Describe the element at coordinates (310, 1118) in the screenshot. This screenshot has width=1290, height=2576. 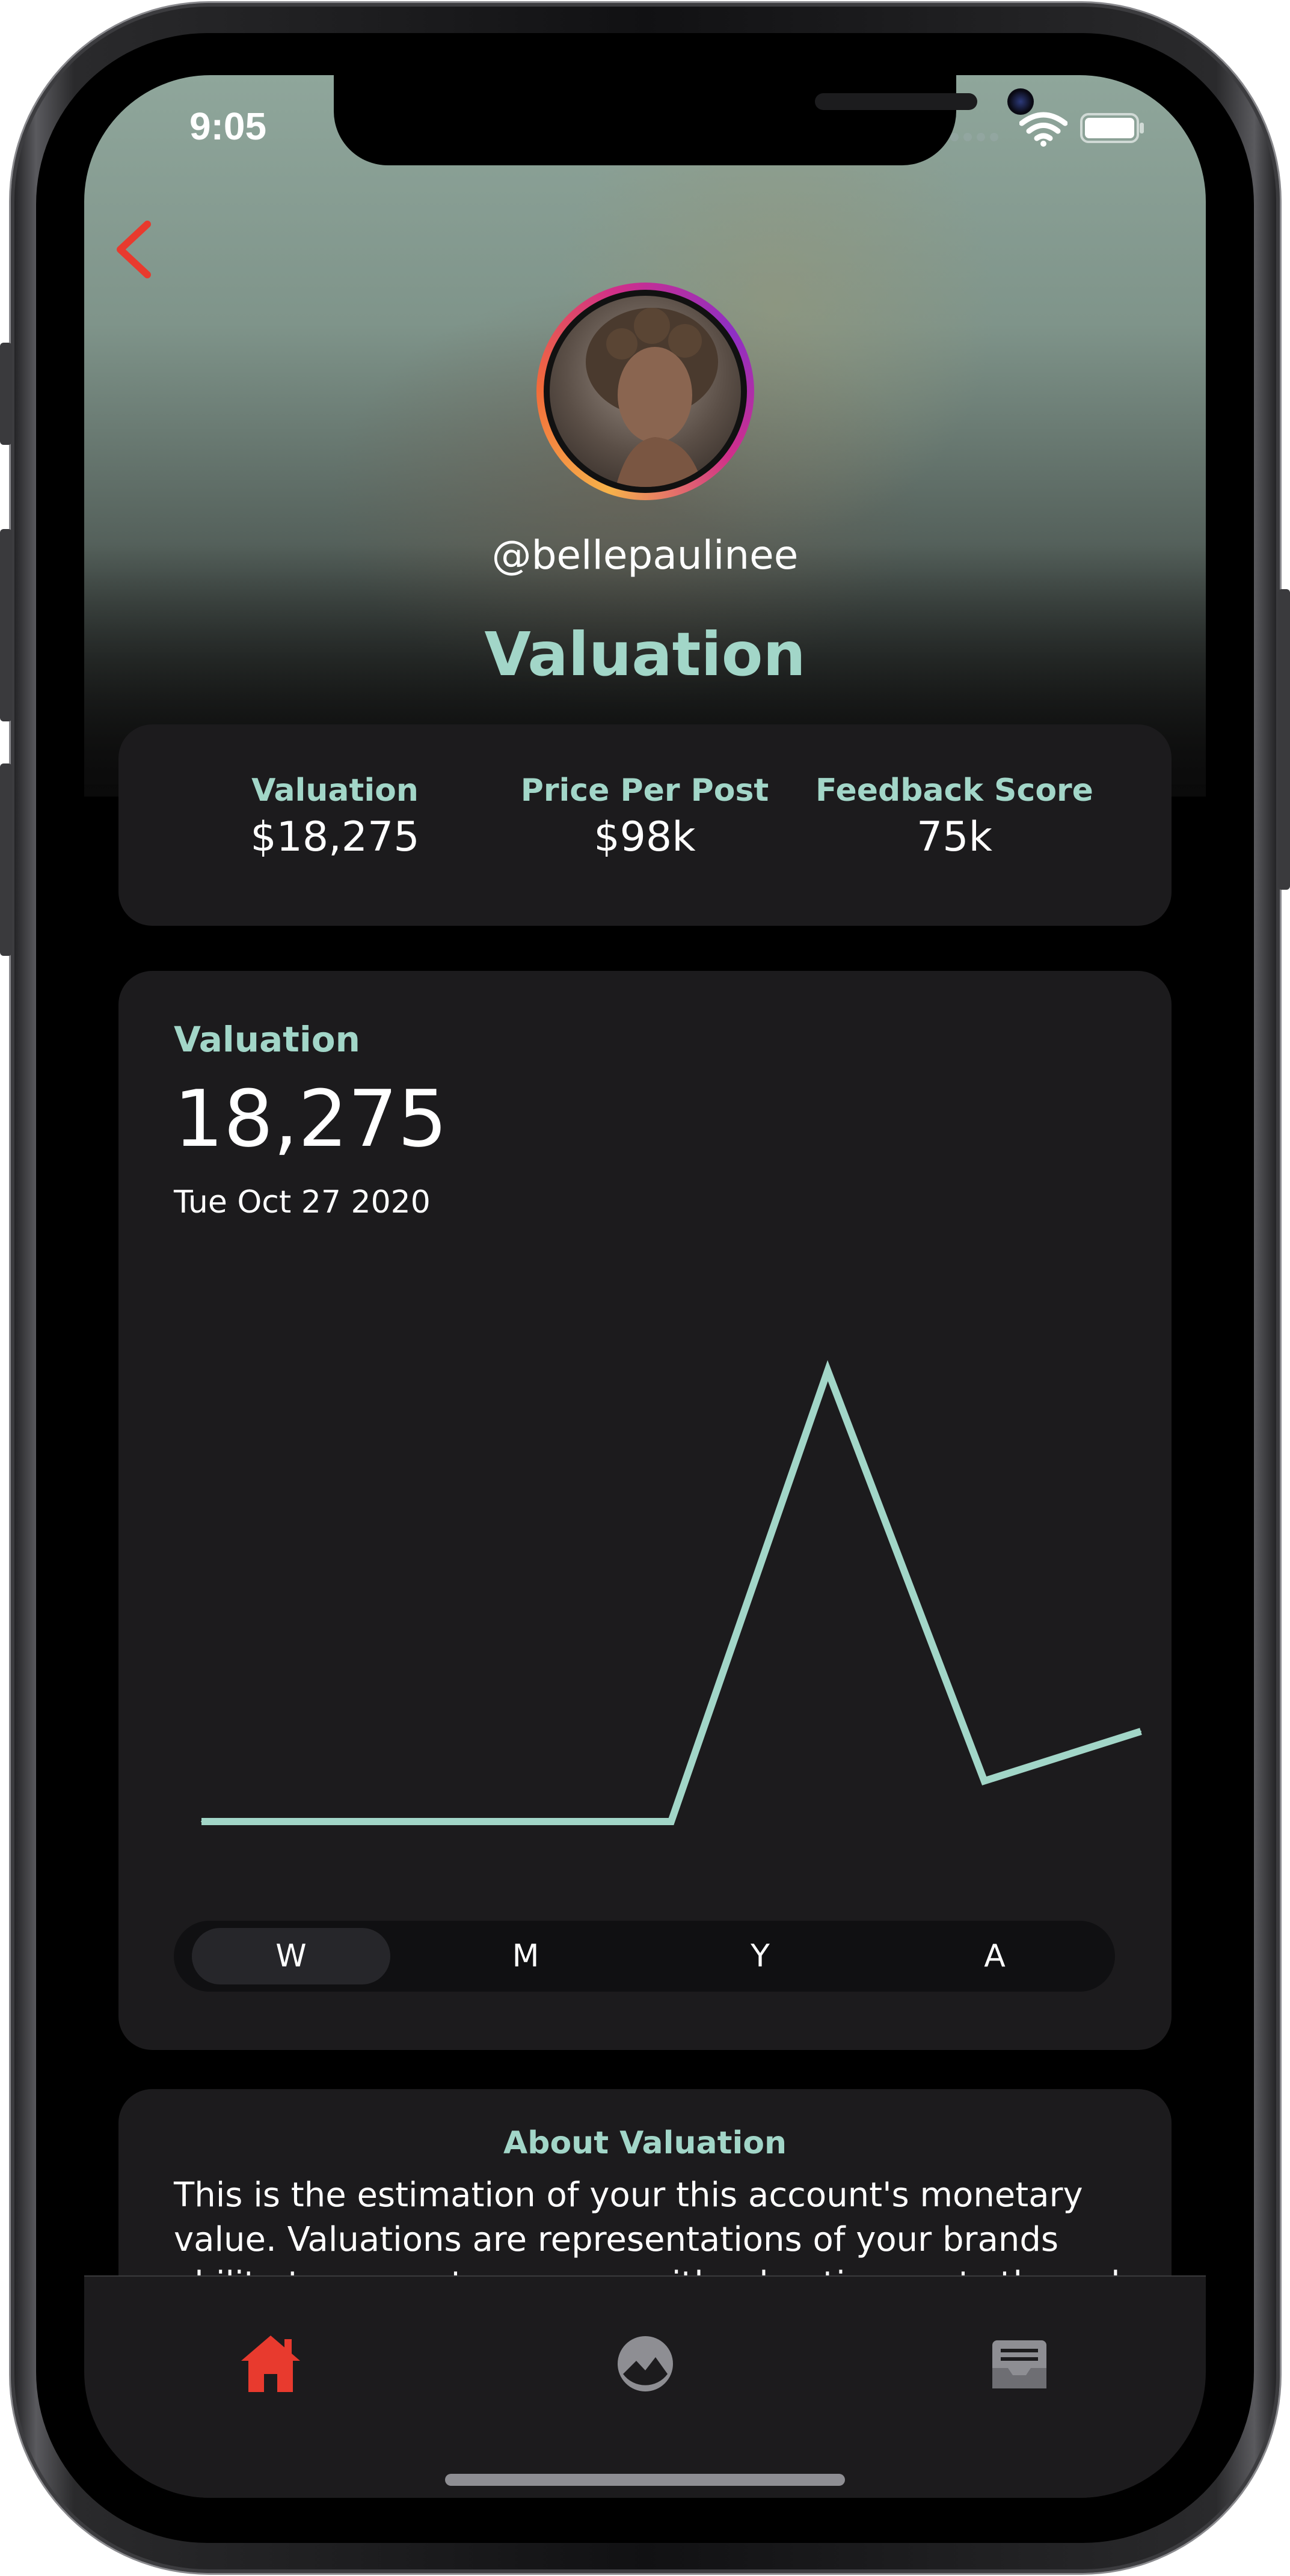
I see `chart-value: 18,275` at that location.